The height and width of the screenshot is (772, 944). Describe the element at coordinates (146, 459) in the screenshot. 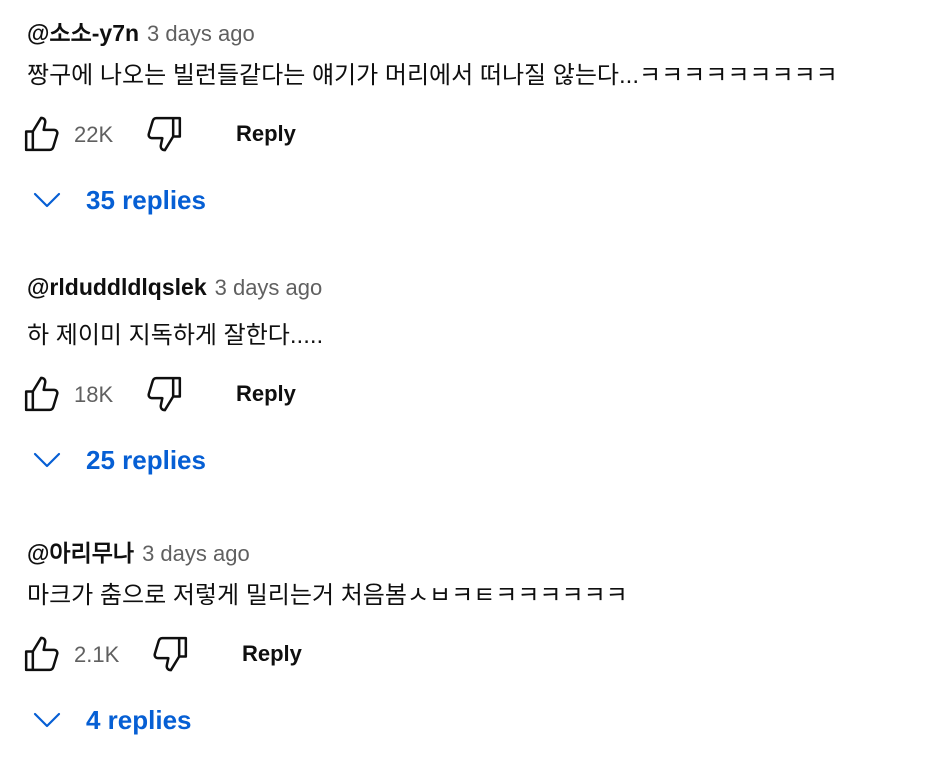

I see `replies-count-label: 25 replies` at that location.